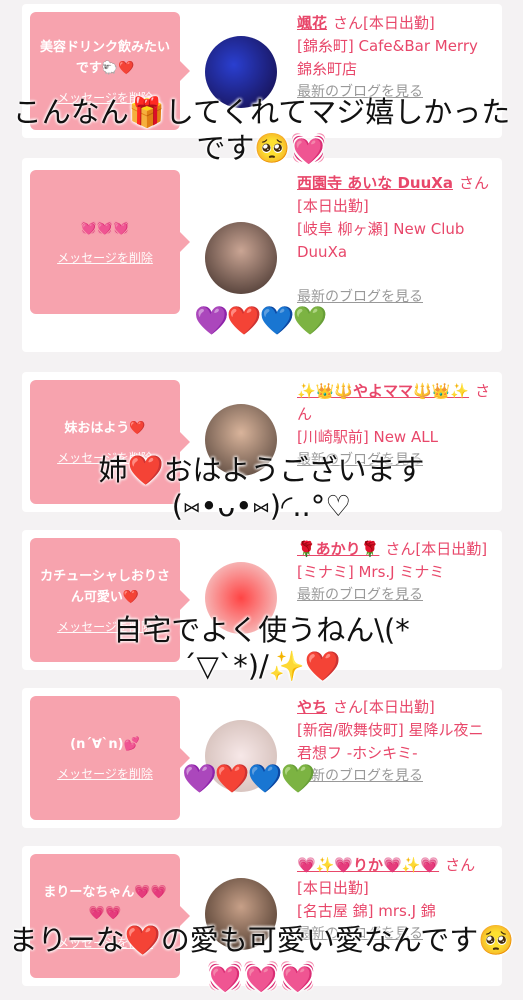 This screenshot has width=523, height=1000. Describe the element at coordinates (105, 744) in the screenshot. I see `message-text: (n´∀`n)💕` at that location.